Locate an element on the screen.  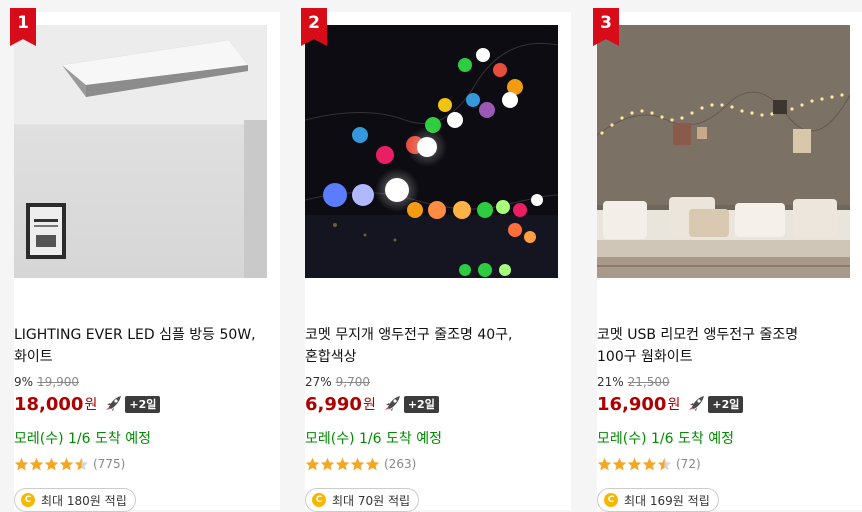
sale-price: 6,990 is located at coordinates (333, 404).